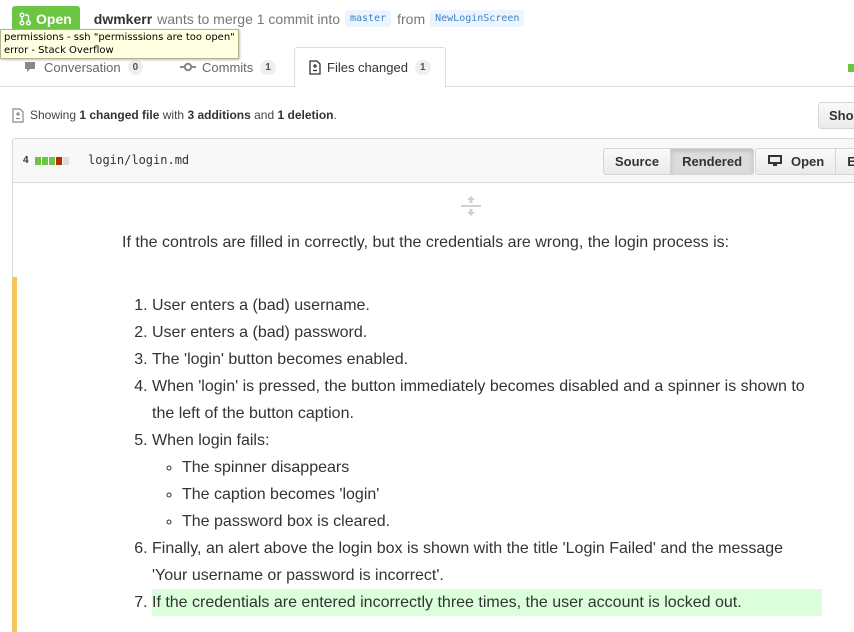 This screenshot has width=854, height=632. Describe the element at coordinates (65, 160) in the screenshot. I see `diffstat-block-neutral` at that location.